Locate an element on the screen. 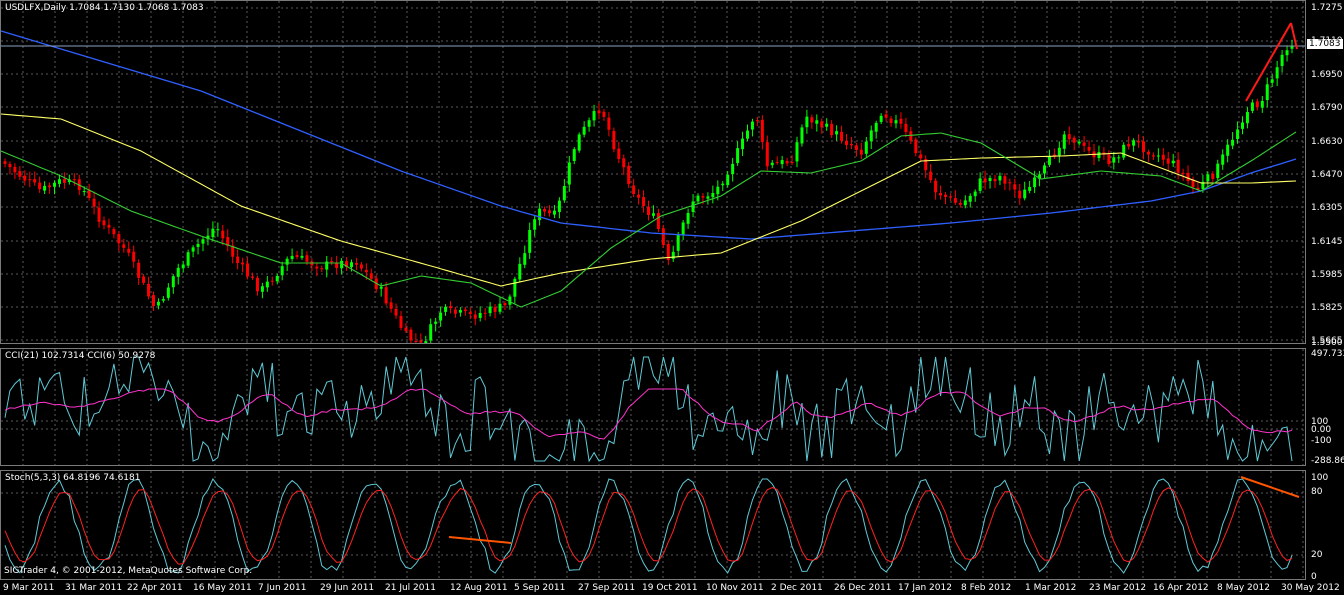 The height and width of the screenshot is (595, 1344). price-axis-label: 1.6630 is located at coordinates (1327, 142).